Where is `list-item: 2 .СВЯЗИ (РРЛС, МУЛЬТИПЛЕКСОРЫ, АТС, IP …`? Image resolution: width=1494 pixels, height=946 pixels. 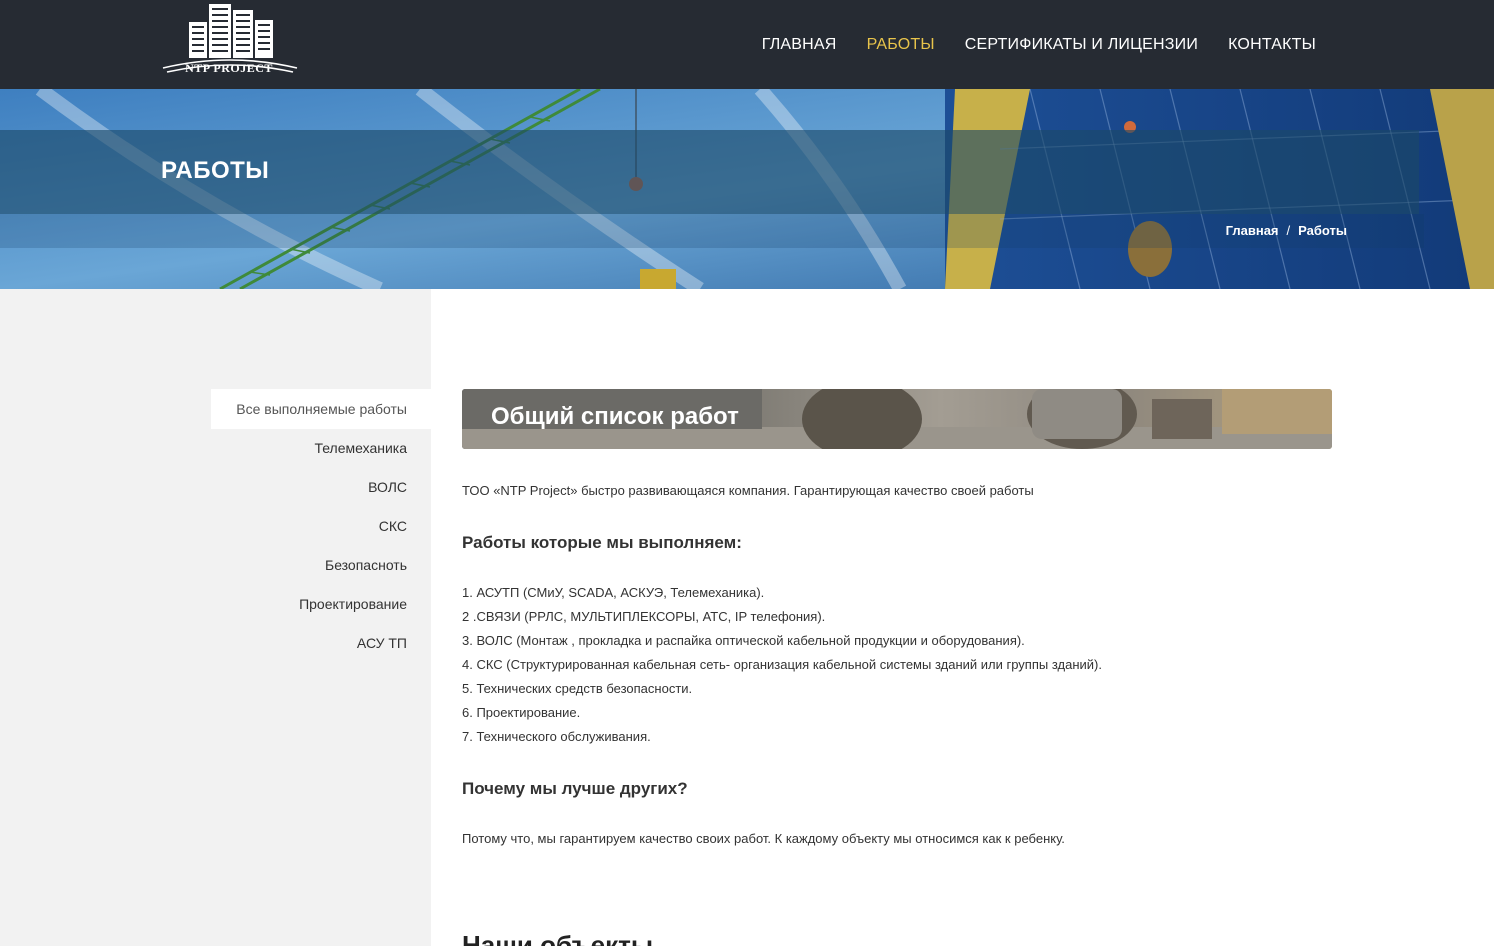
list-item: 2 .СВЯЗИ (РРЛС, МУЛЬТИПЛЕКСОРЫ, АТС, IP … is located at coordinates (644, 616).